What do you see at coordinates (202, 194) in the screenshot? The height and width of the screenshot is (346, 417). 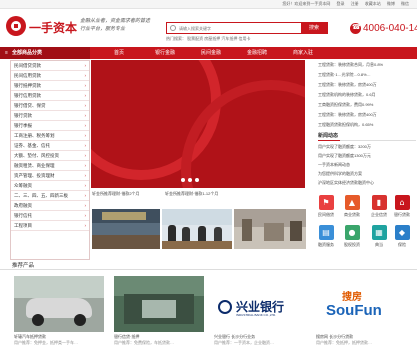 I see `thumb-caption: 轩金所推荐理财·借款1-12个月` at bounding box center [202, 194].